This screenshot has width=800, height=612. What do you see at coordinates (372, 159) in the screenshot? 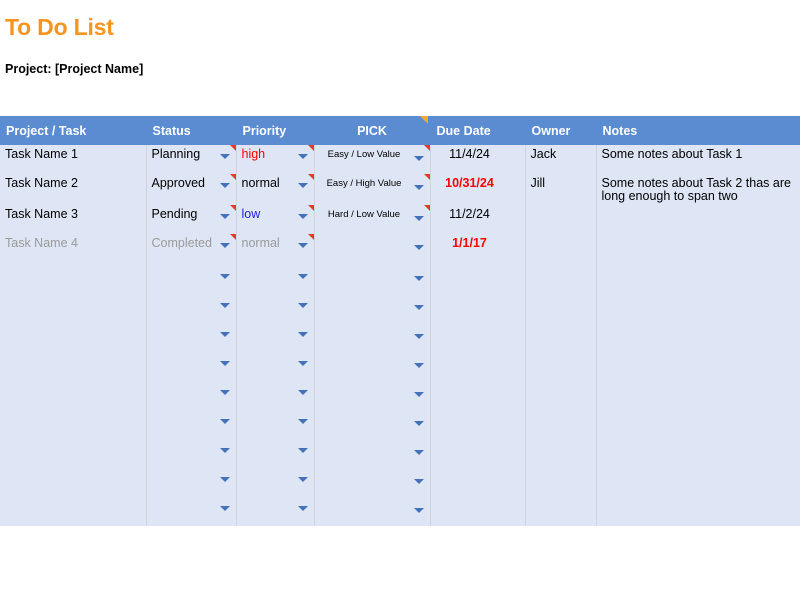
I see `cell-pick: Easy / Low Value` at bounding box center [372, 159].